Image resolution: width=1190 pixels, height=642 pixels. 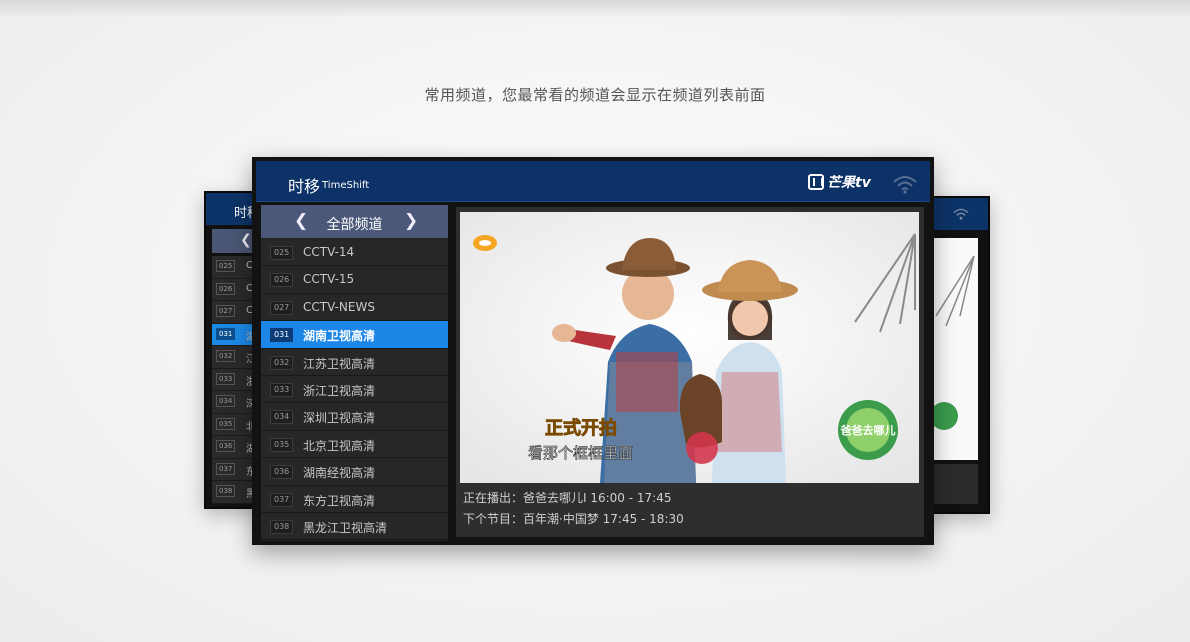 I want to click on channel-row: 036 湖南经视高清, so click(x=354, y=472).